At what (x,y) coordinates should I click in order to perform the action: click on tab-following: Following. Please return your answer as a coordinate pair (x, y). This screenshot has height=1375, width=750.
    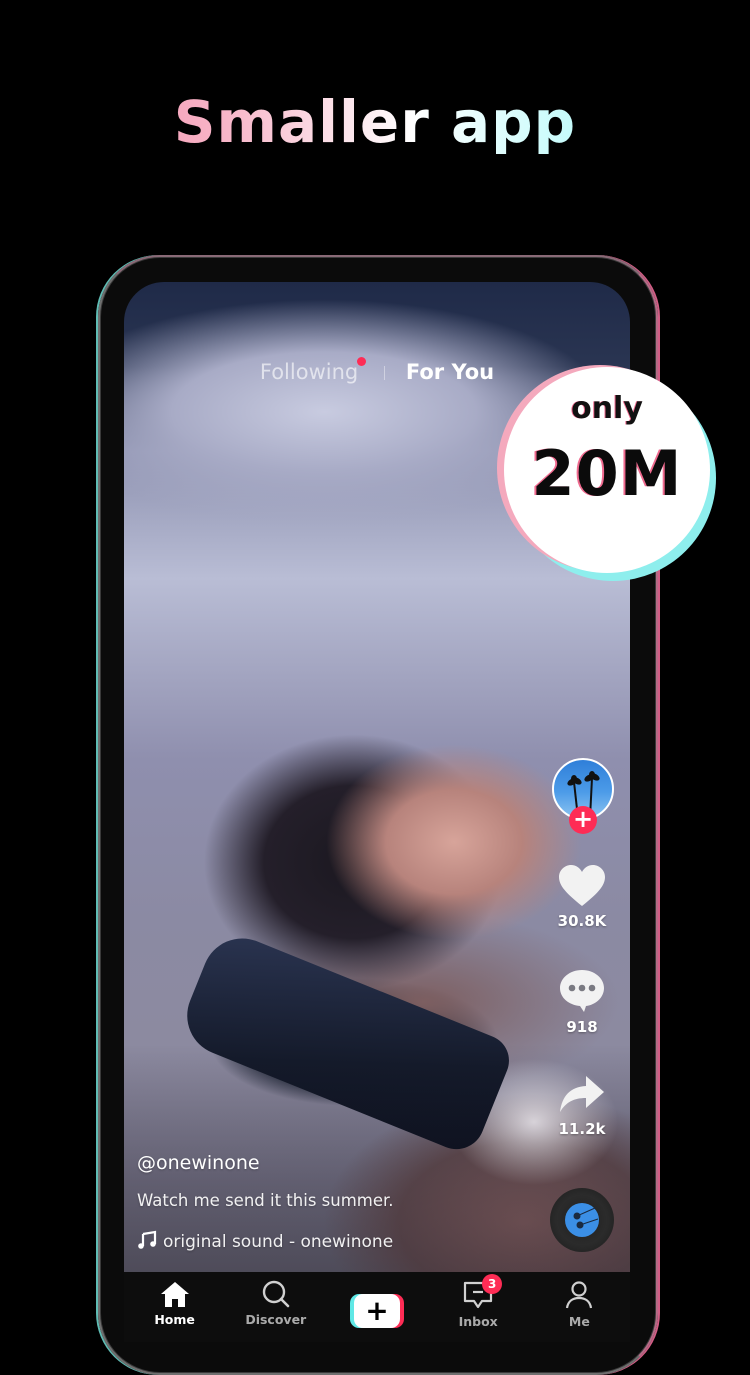
    Looking at the image, I should click on (313, 370).